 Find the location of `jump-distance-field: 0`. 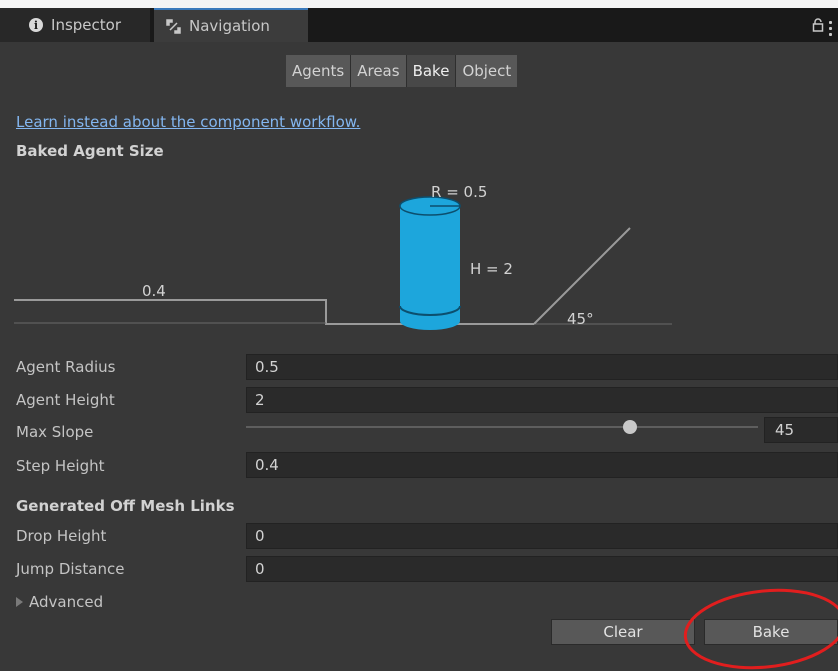

jump-distance-field: 0 is located at coordinates (542, 569).